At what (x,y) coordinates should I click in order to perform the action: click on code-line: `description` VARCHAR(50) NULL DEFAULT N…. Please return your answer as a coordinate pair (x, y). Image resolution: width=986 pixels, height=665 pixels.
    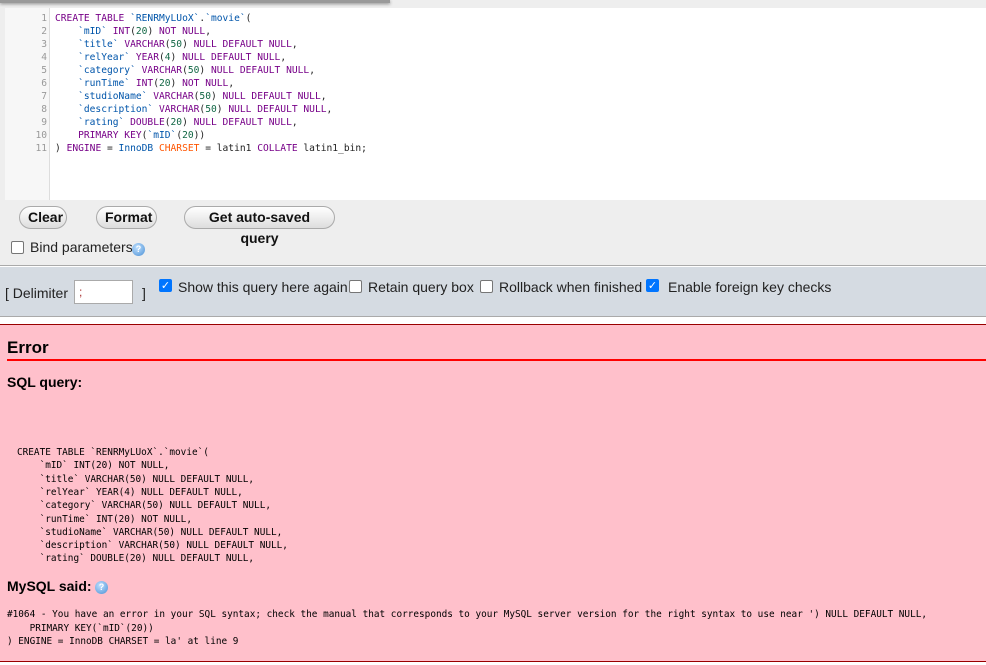
    Looking at the image, I should click on (193, 109).